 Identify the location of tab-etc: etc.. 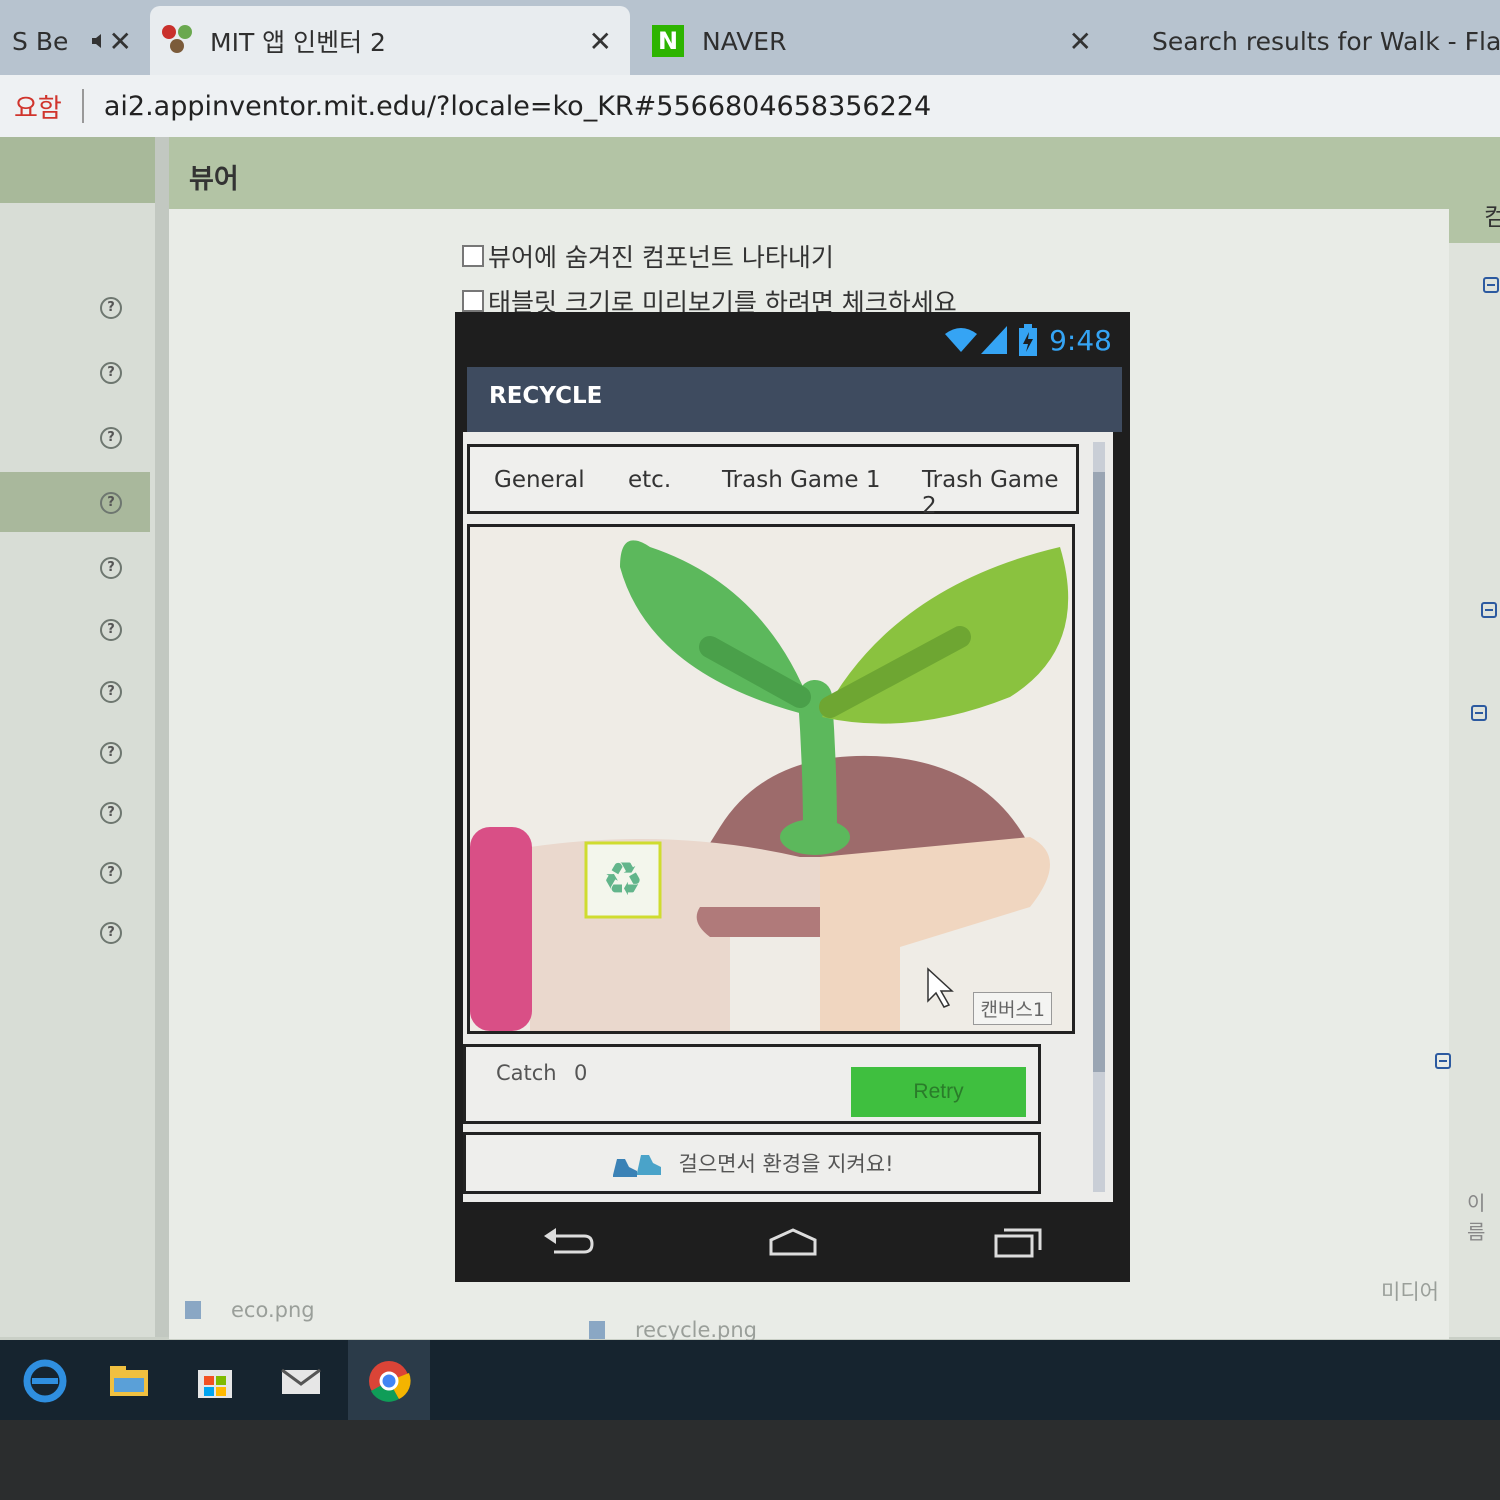
(649, 480).